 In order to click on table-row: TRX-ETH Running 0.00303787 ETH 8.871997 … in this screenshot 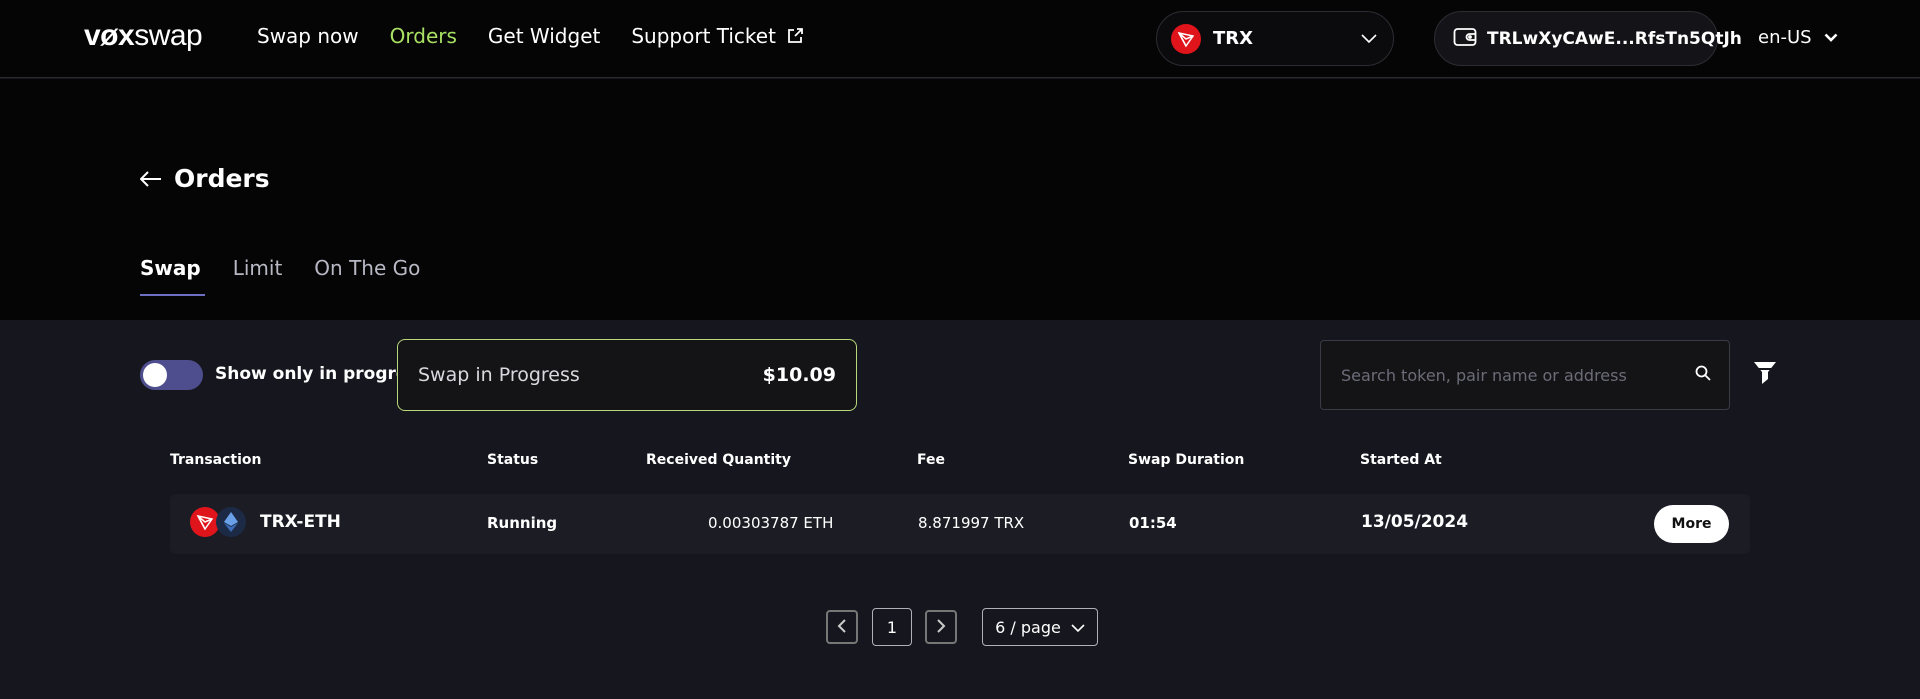, I will do `click(960, 524)`.